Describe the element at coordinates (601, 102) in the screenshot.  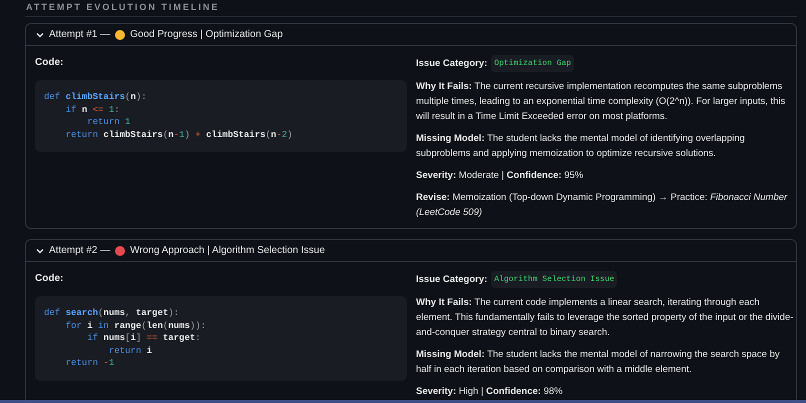
I see `analysis-text: Why It Fails: The current recursive implementation recomputes the same subproblems multiple times, leading to an exponential time complexity (O(2^n)). For larger inputs, this will result in a Time Limit Exceeded error on most platforms.` at that location.